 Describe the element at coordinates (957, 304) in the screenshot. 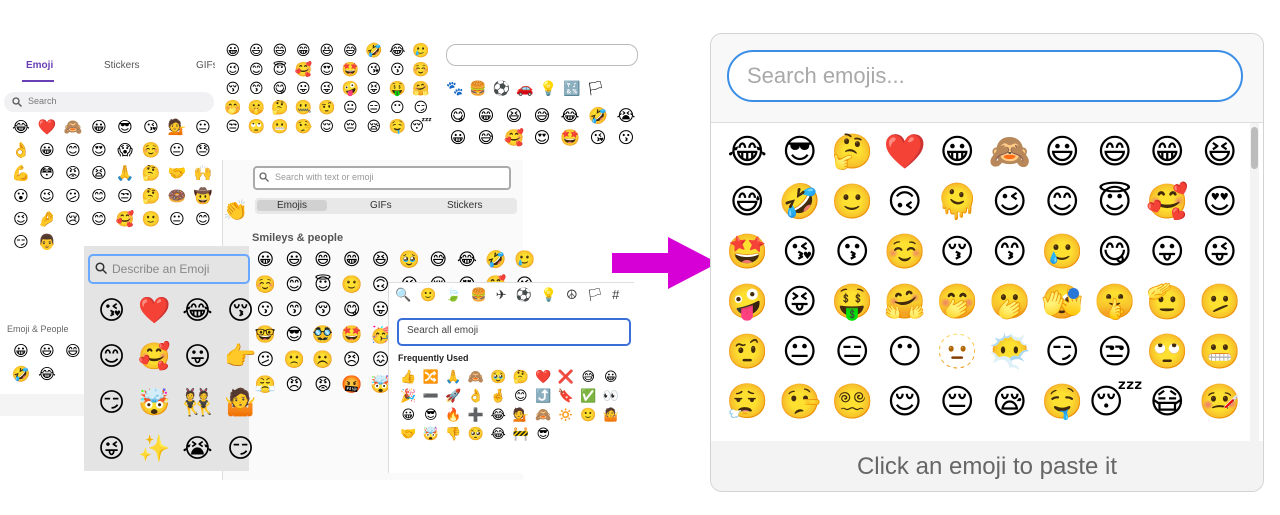

I see `emoji-button: 🤭` at that location.